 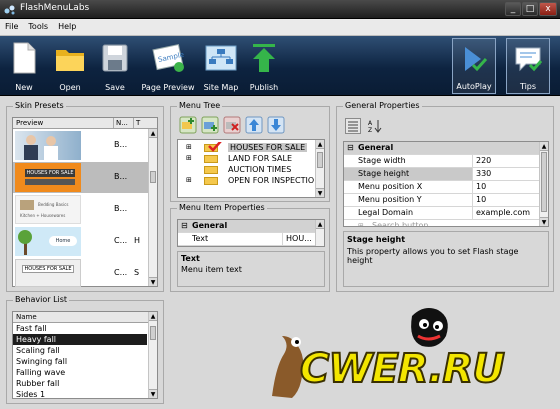 What do you see at coordinates (254, 125) in the screenshot?
I see `move-up-icon` at bounding box center [254, 125].